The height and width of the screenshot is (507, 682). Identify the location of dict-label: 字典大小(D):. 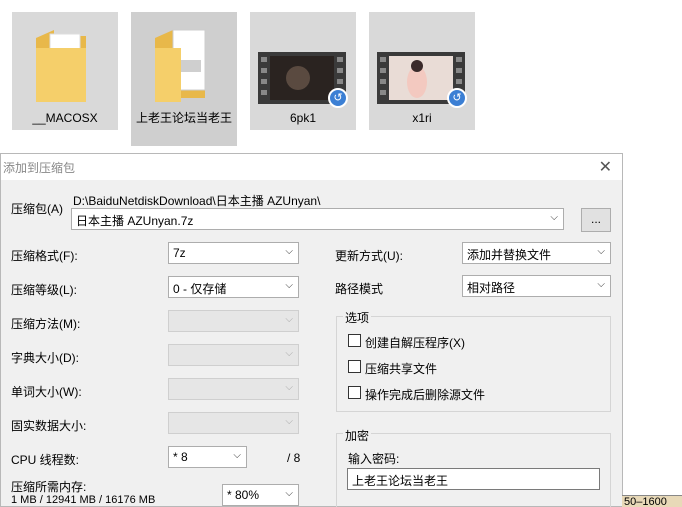
(45, 358).